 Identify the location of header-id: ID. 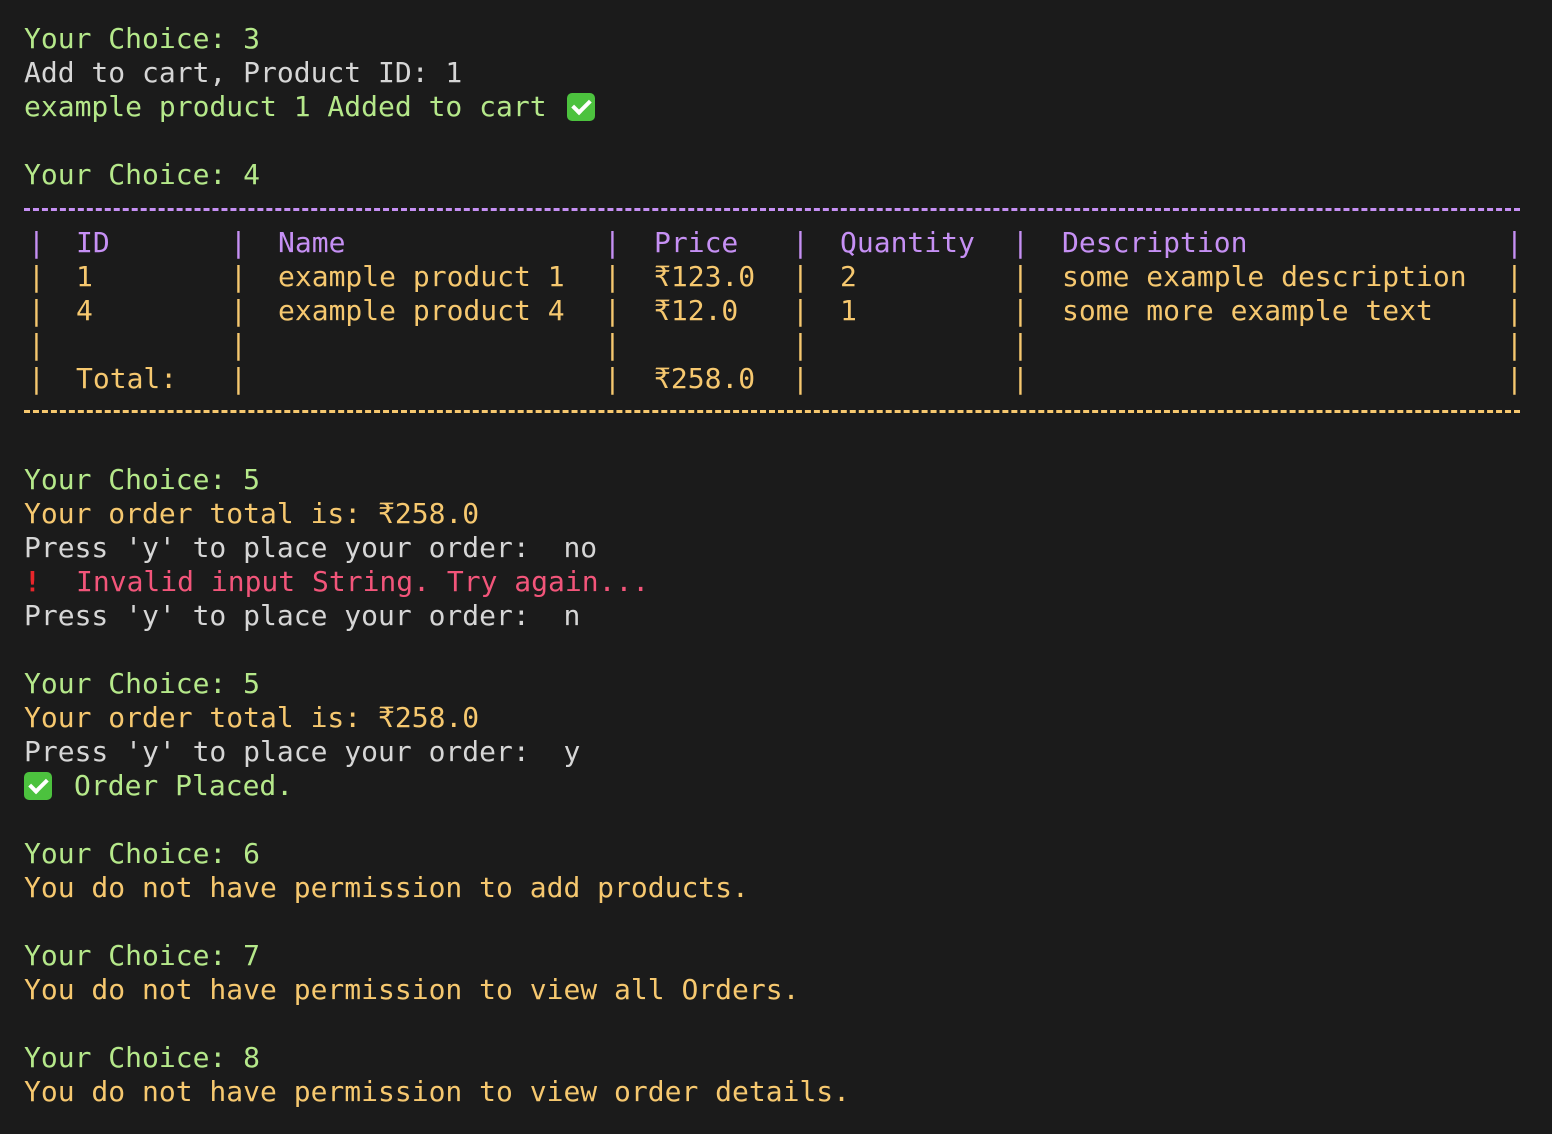
(93, 242).